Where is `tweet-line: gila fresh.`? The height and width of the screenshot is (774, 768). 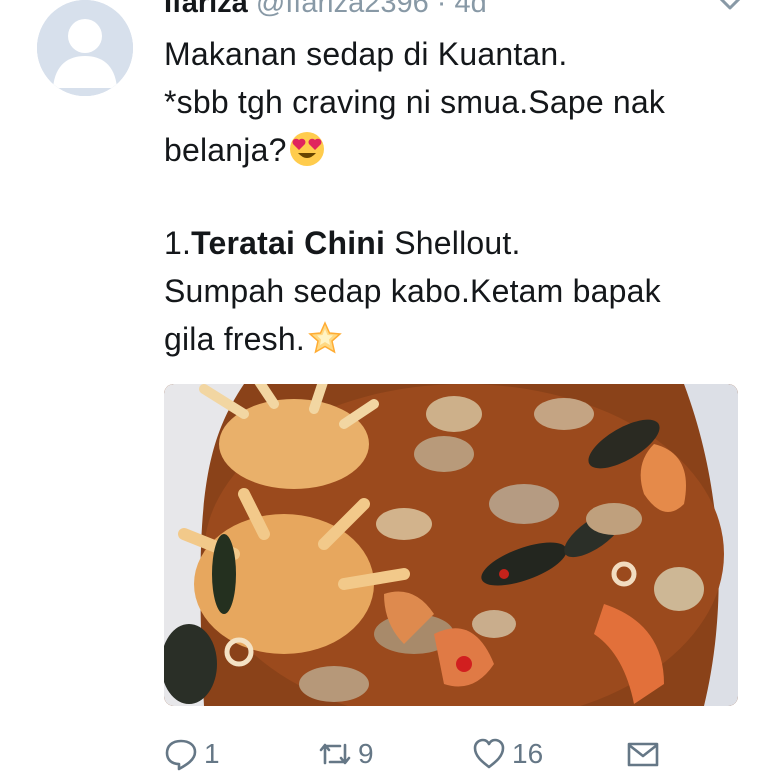
tweet-line: gila fresh. is located at coordinates (414, 339).